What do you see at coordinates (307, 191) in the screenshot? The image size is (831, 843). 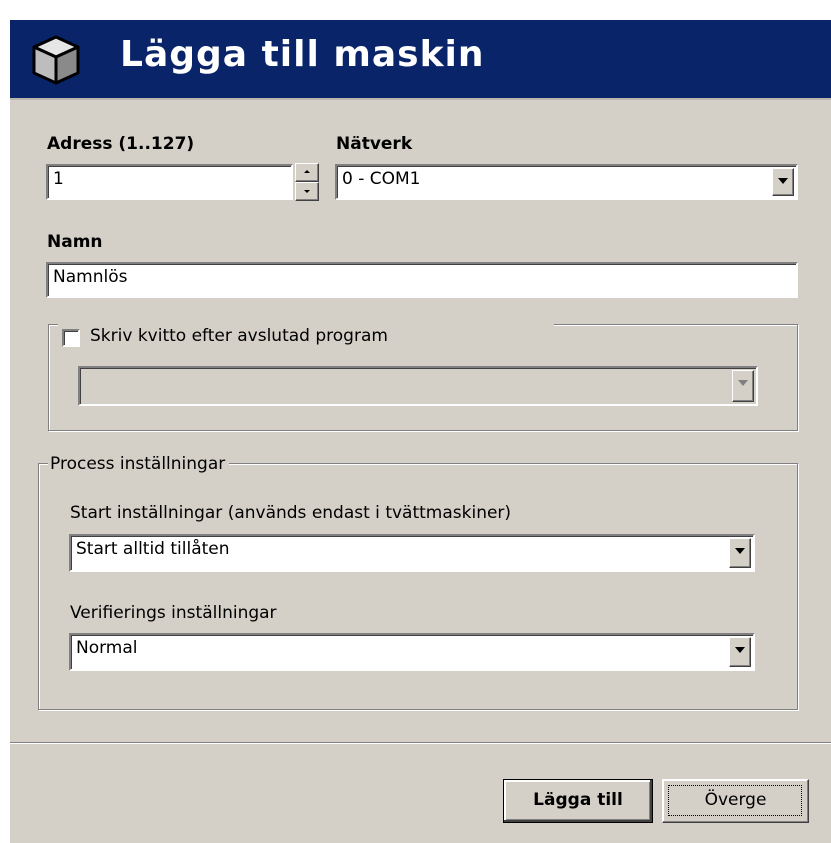 I see `spin-down-button` at bounding box center [307, 191].